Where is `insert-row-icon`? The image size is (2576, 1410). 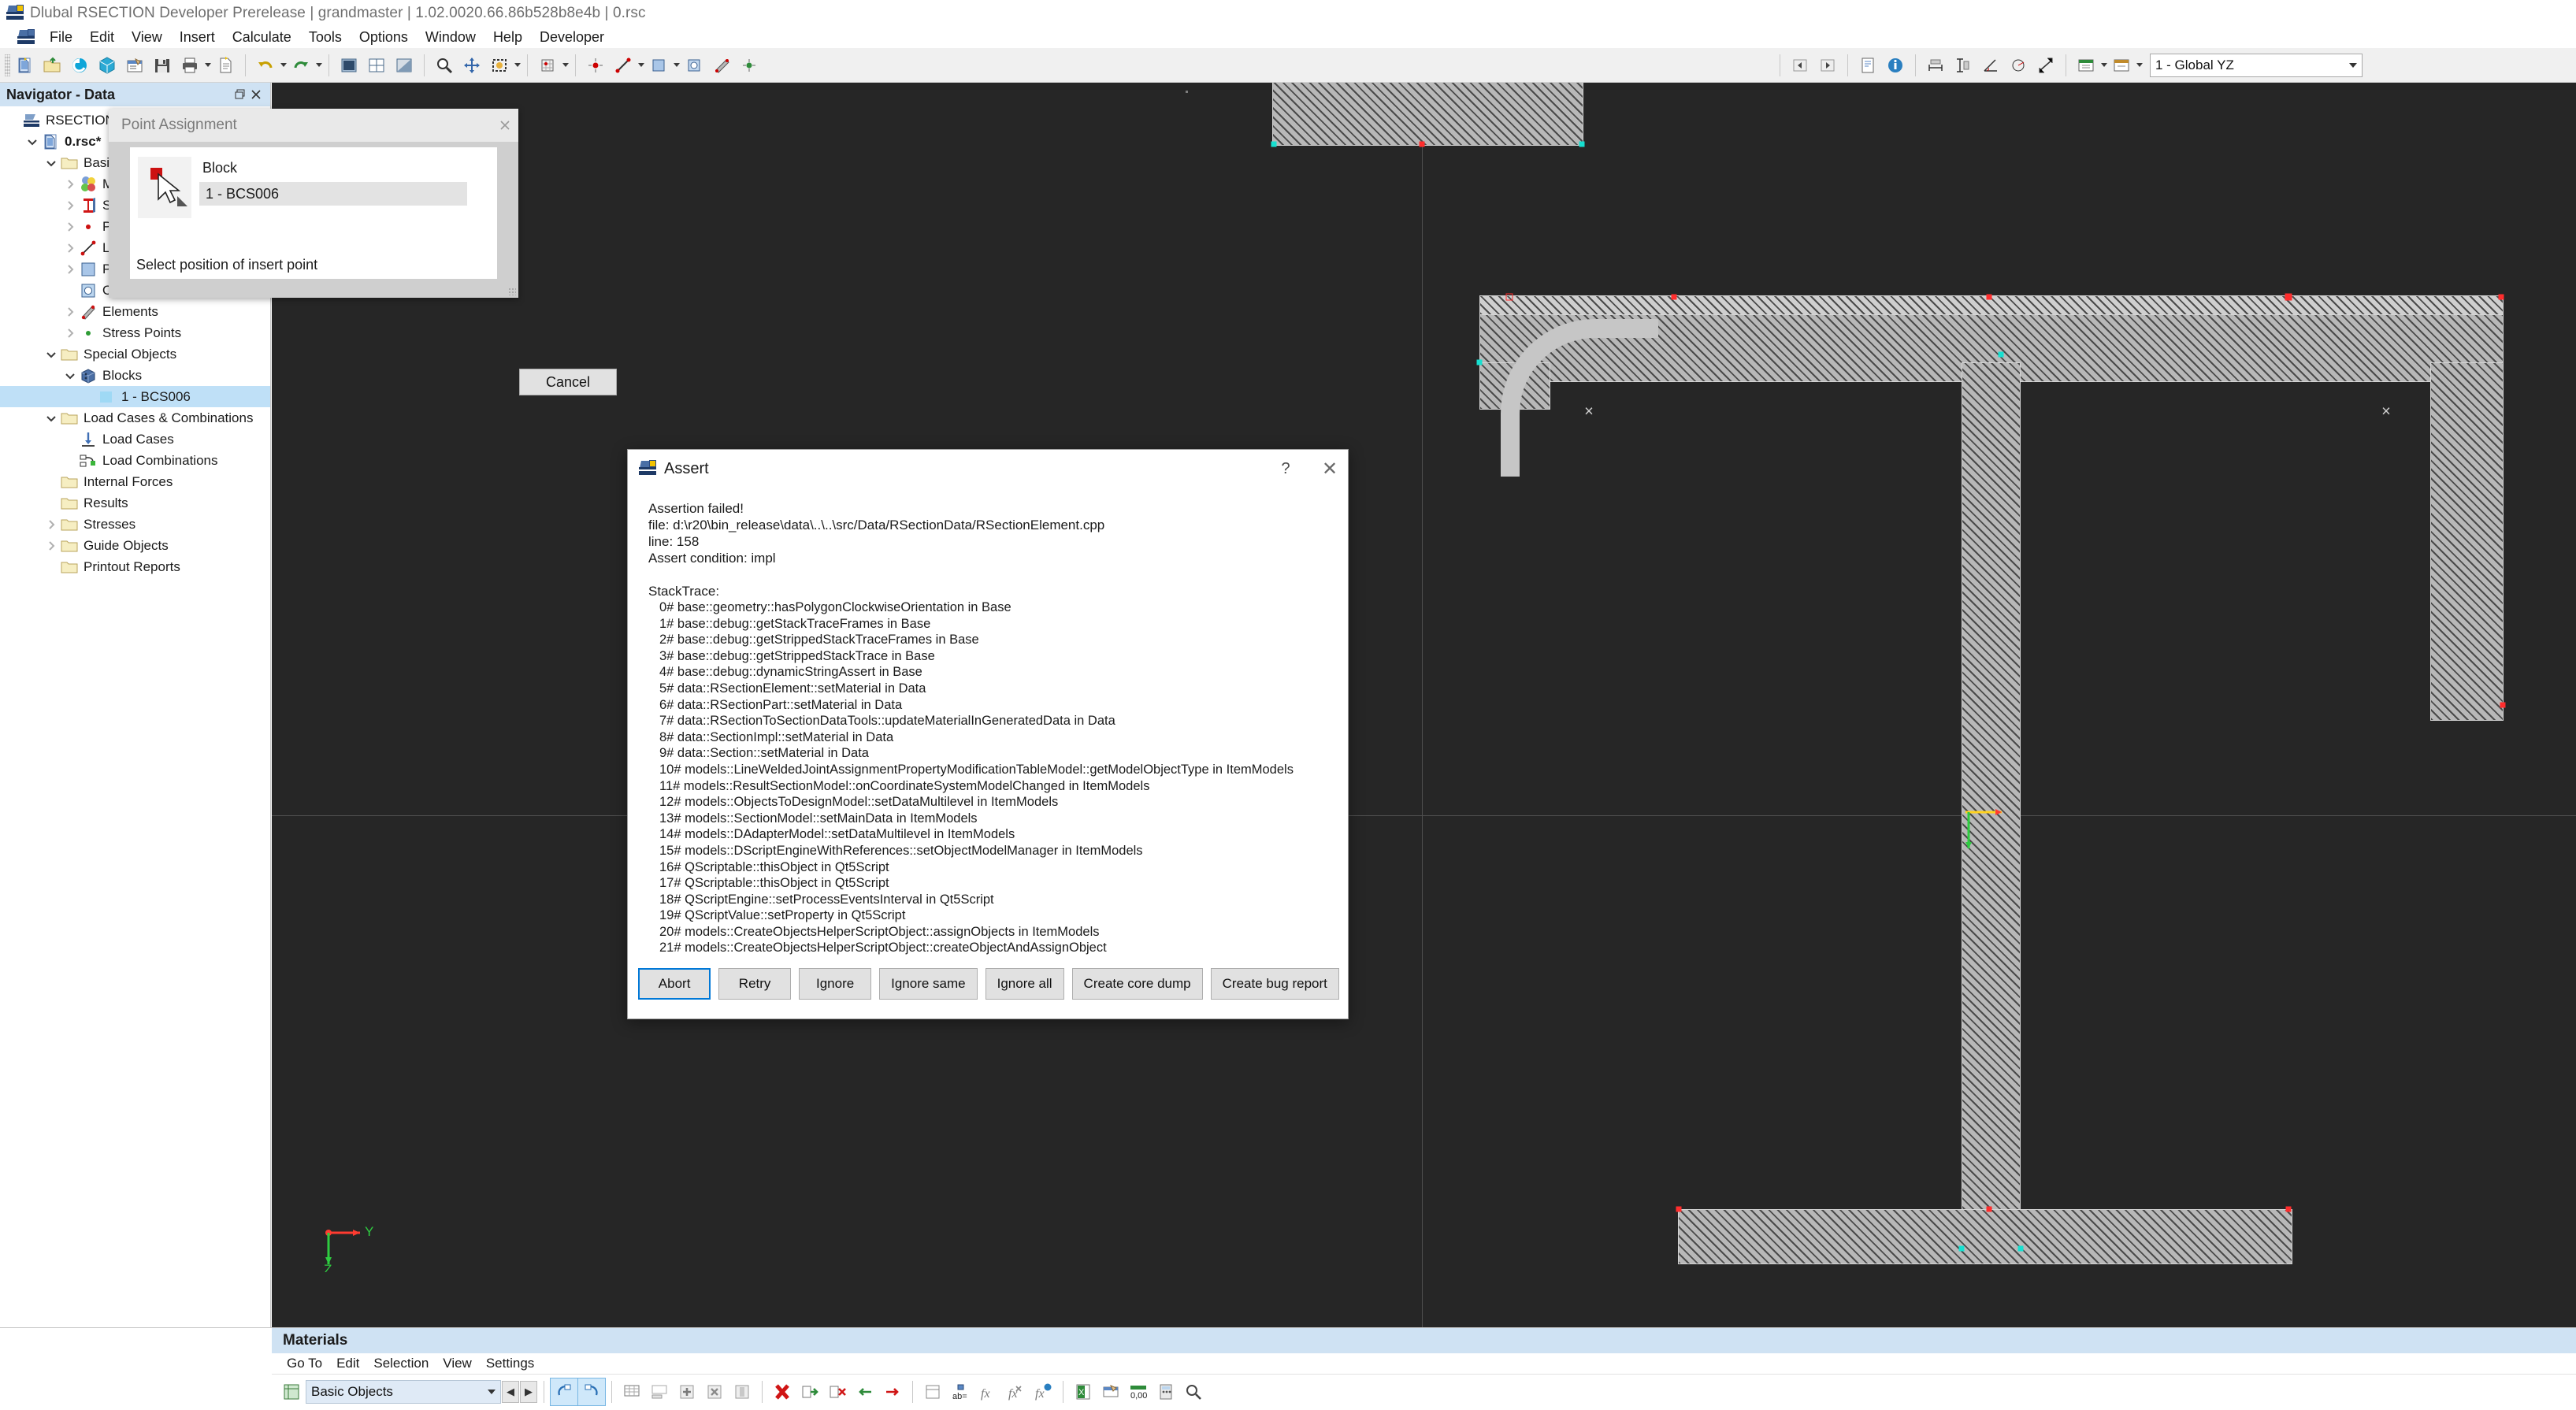
insert-row-icon is located at coordinates (687, 1391).